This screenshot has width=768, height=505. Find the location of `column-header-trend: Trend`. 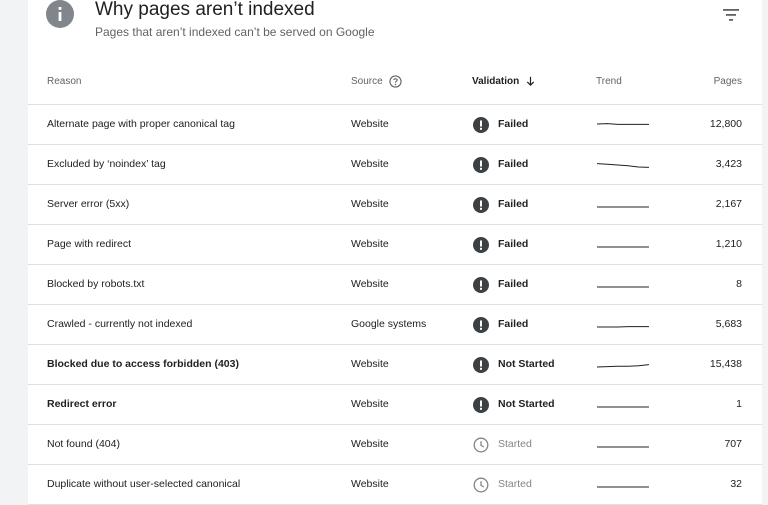

column-header-trend: Trend is located at coordinates (609, 83).